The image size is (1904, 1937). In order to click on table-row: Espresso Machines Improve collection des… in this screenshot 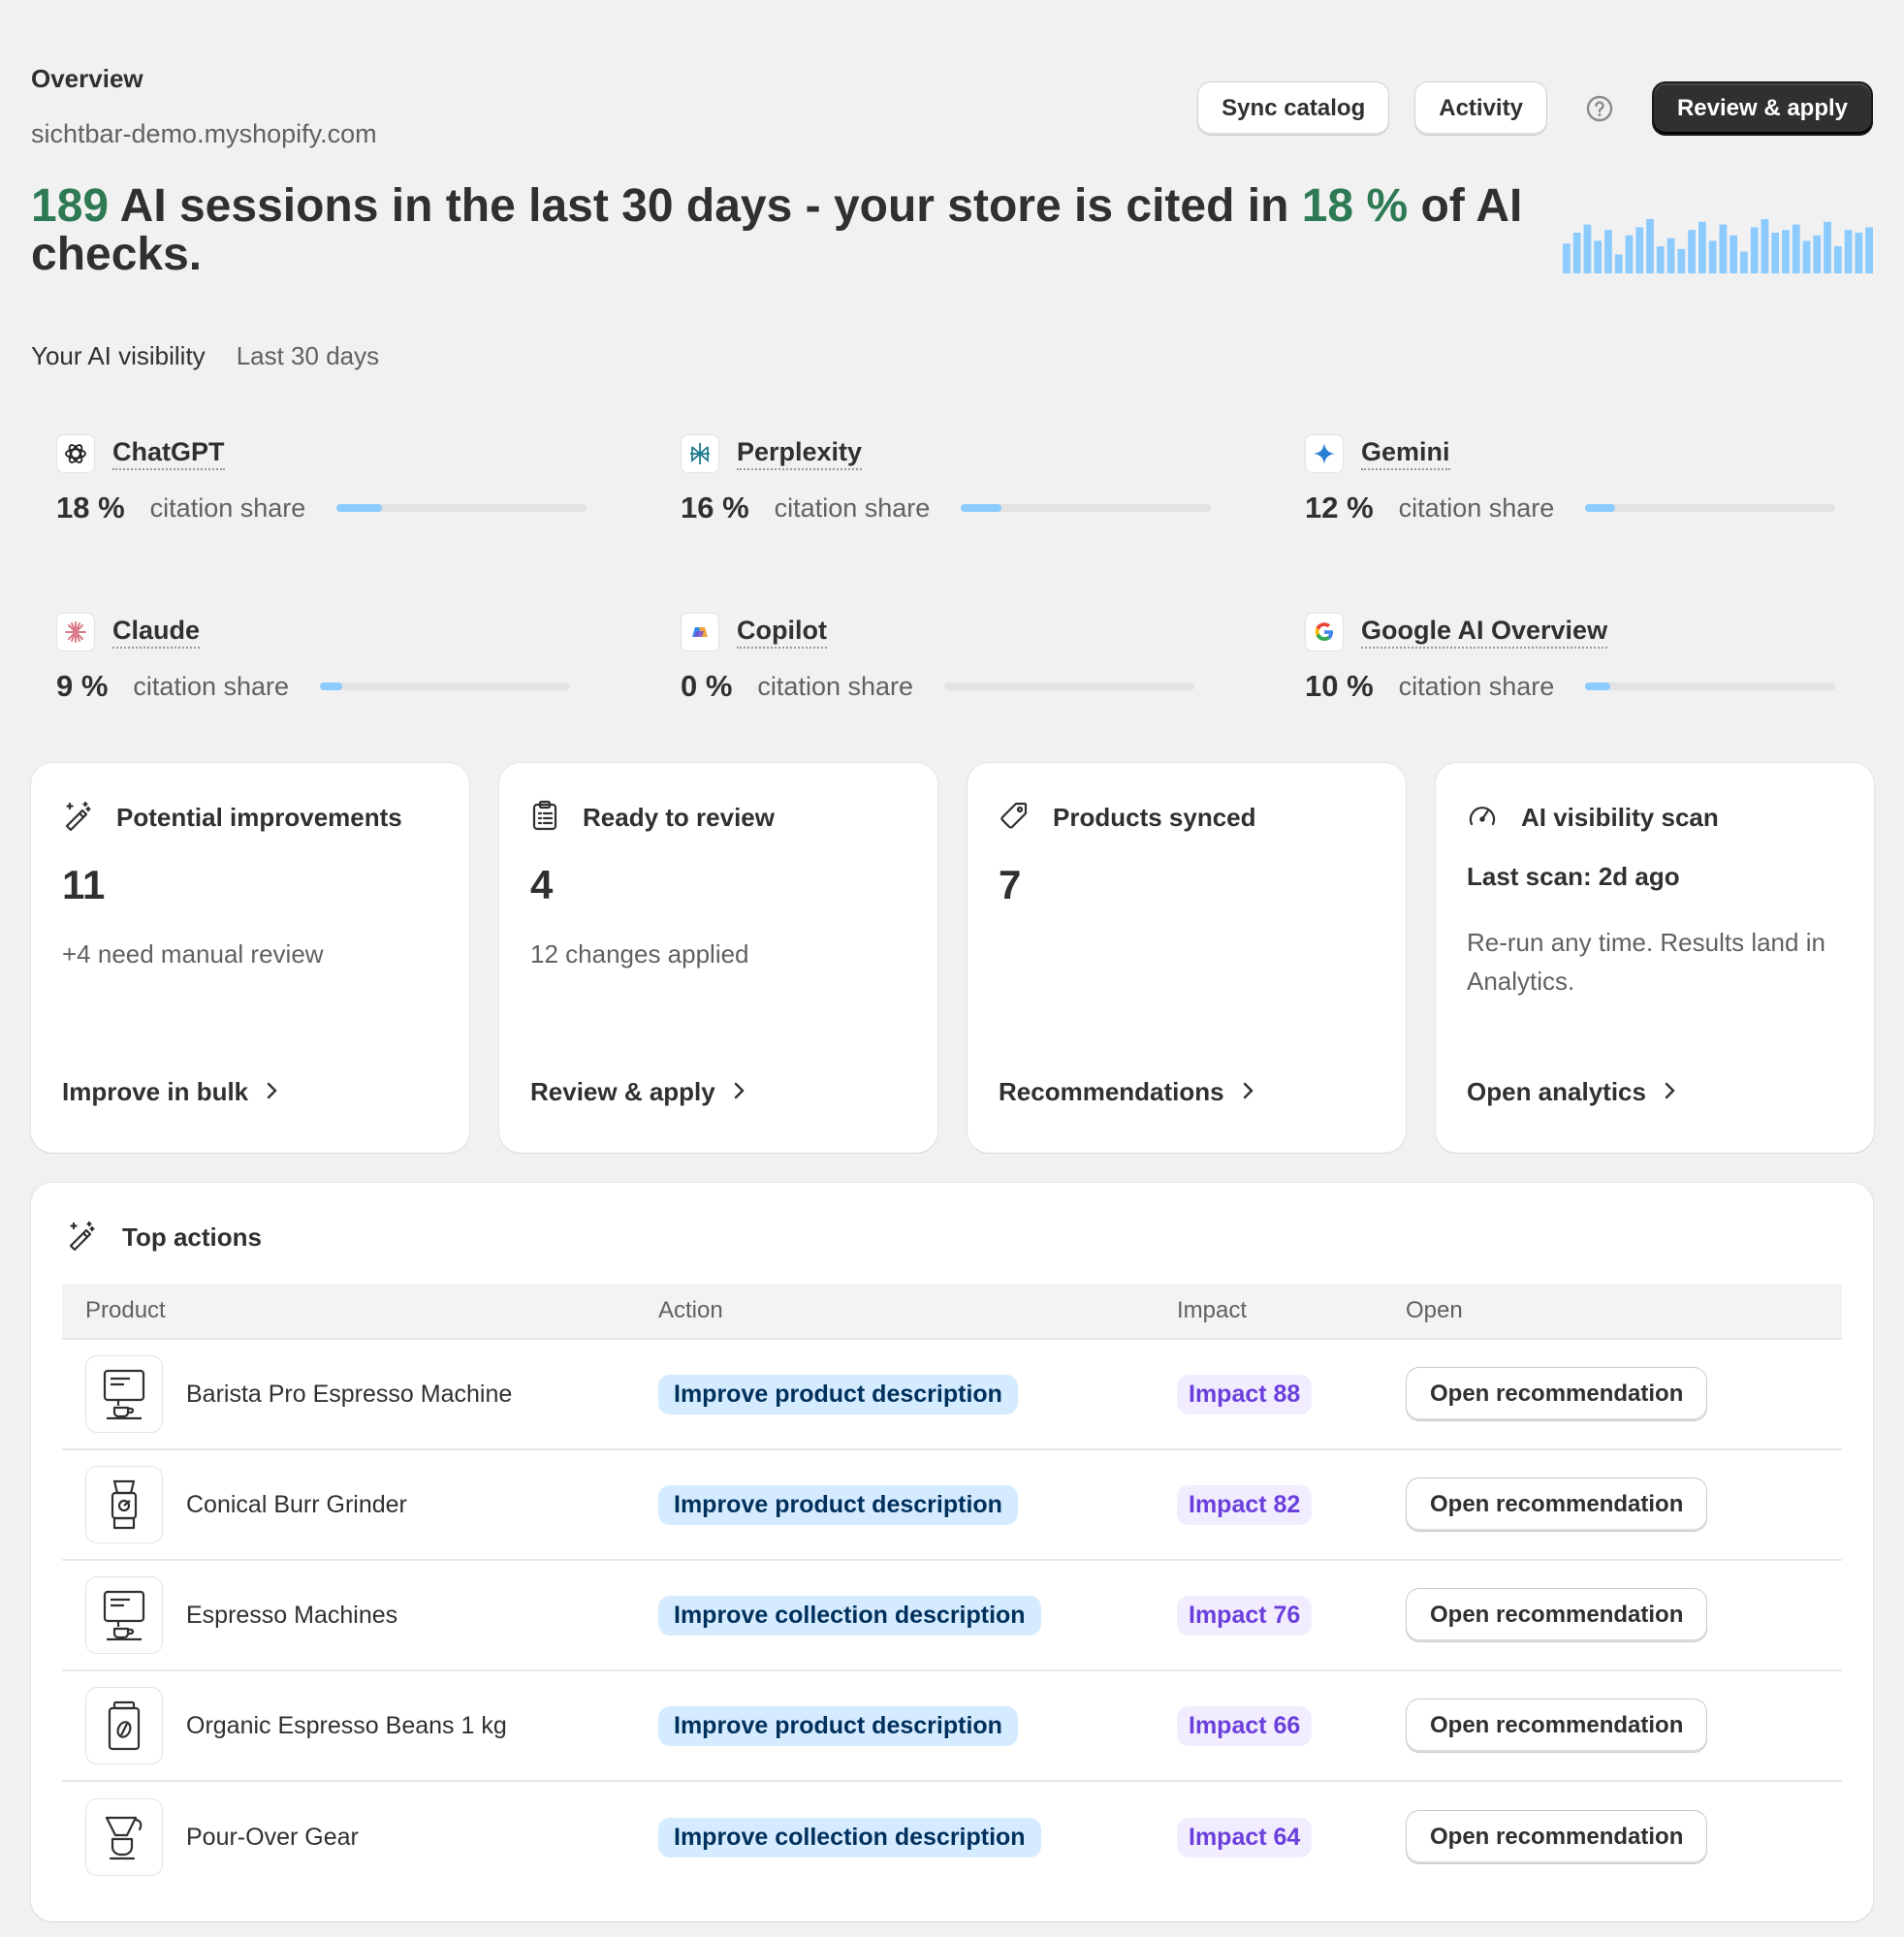, I will do `click(952, 1616)`.